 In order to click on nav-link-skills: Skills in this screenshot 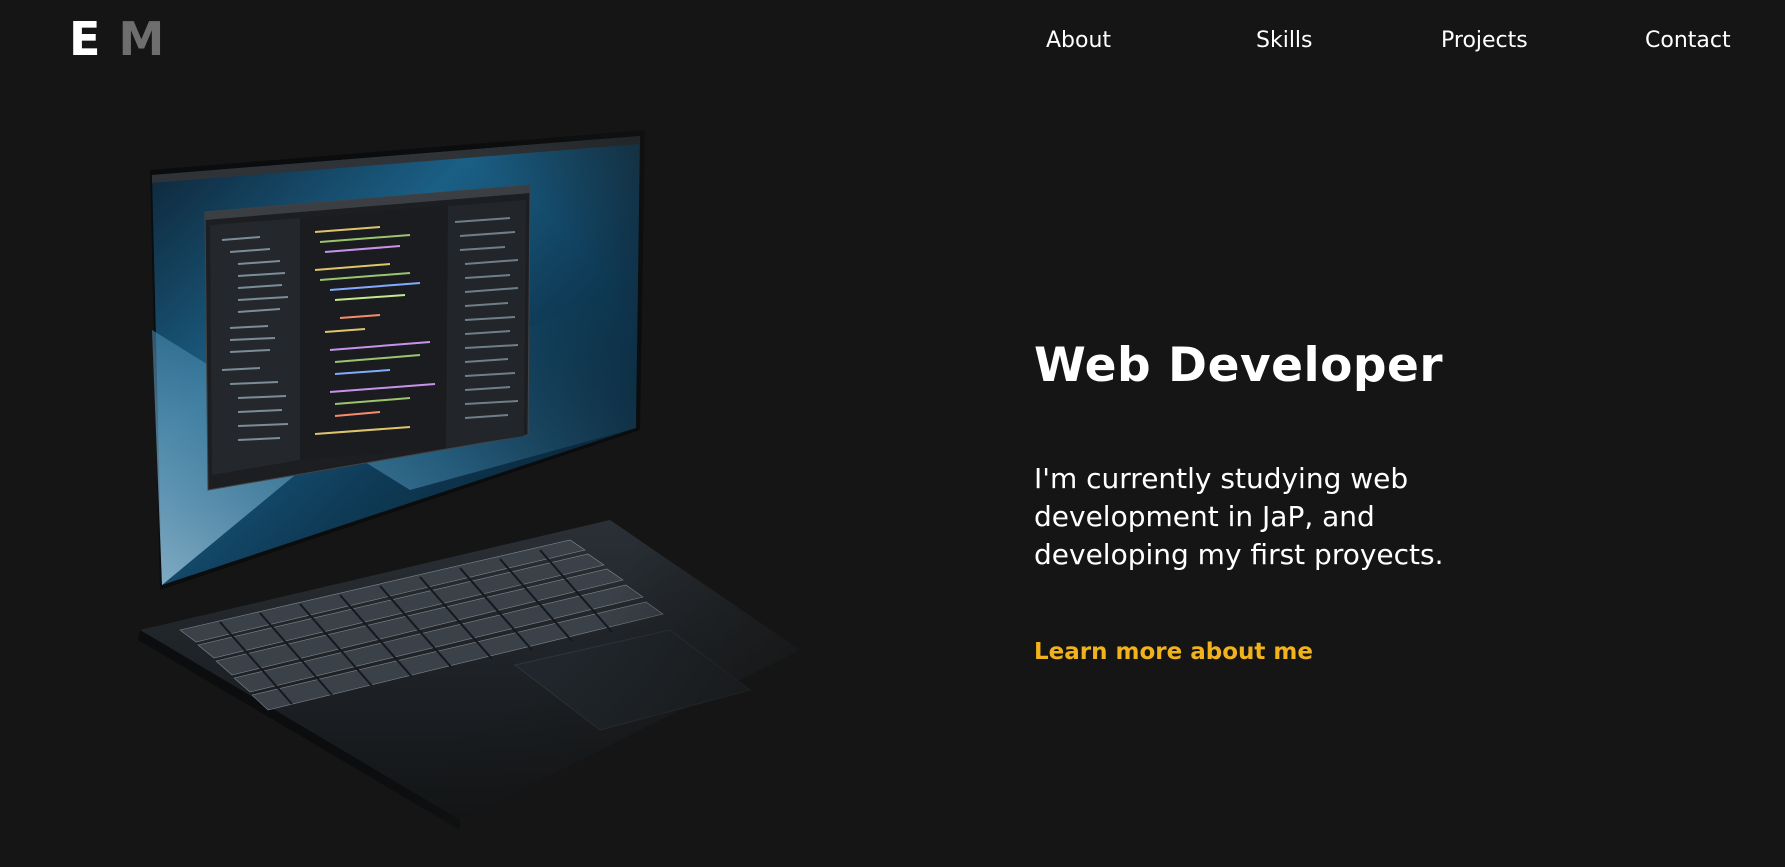, I will do `click(1284, 41)`.